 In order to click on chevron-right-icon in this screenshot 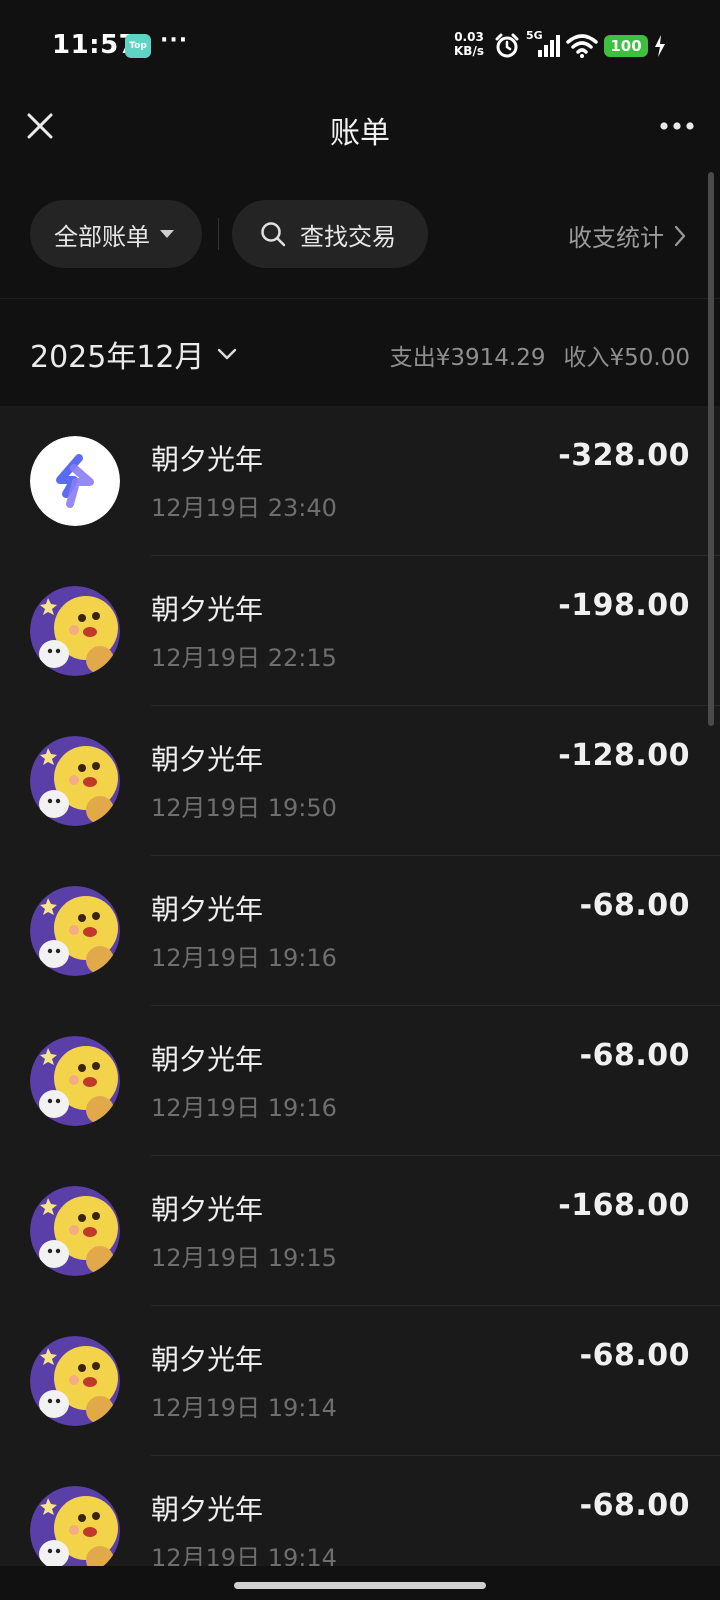, I will do `click(680, 235)`.